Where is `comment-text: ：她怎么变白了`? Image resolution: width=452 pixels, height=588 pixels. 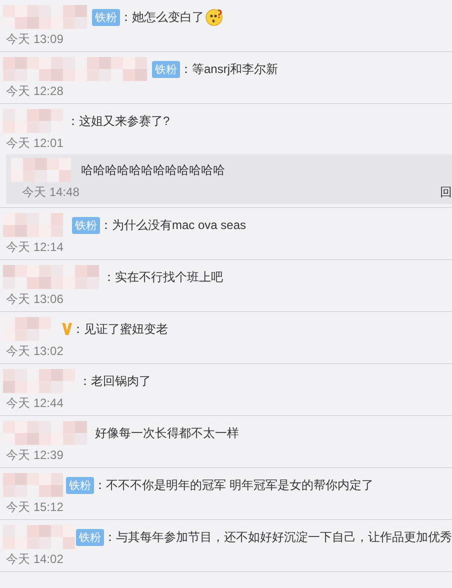
comment-text: ：她怎么变白了 is located at coordinates (162, 17).